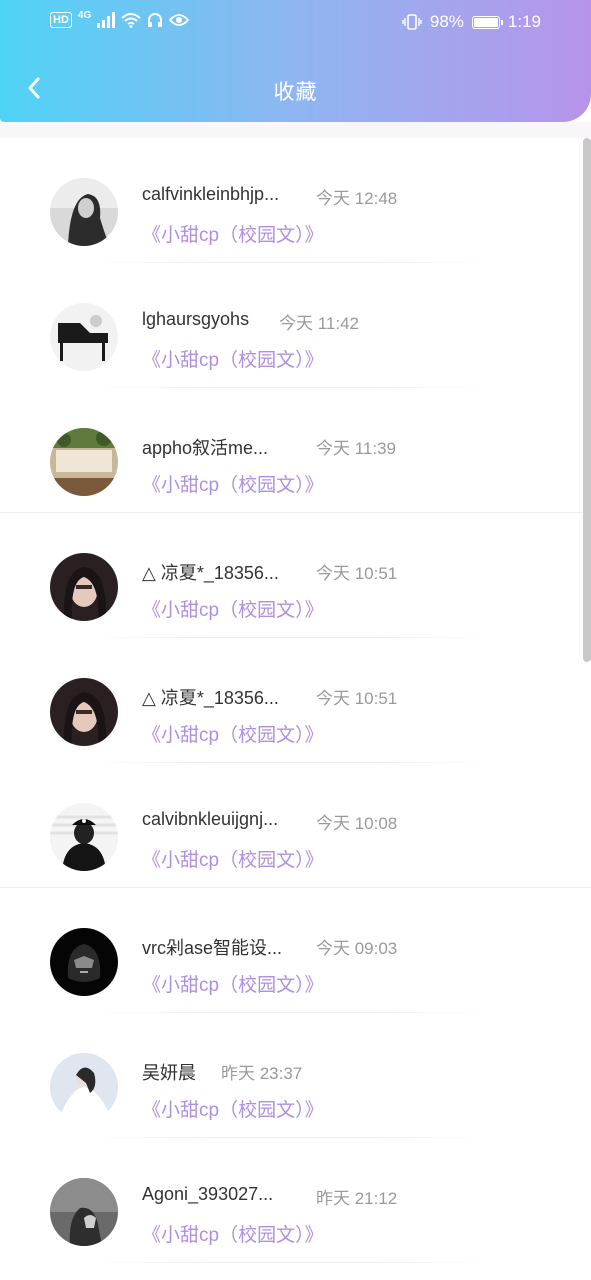  I want to click on avatar-cap-person-icon, so click(84, 837).